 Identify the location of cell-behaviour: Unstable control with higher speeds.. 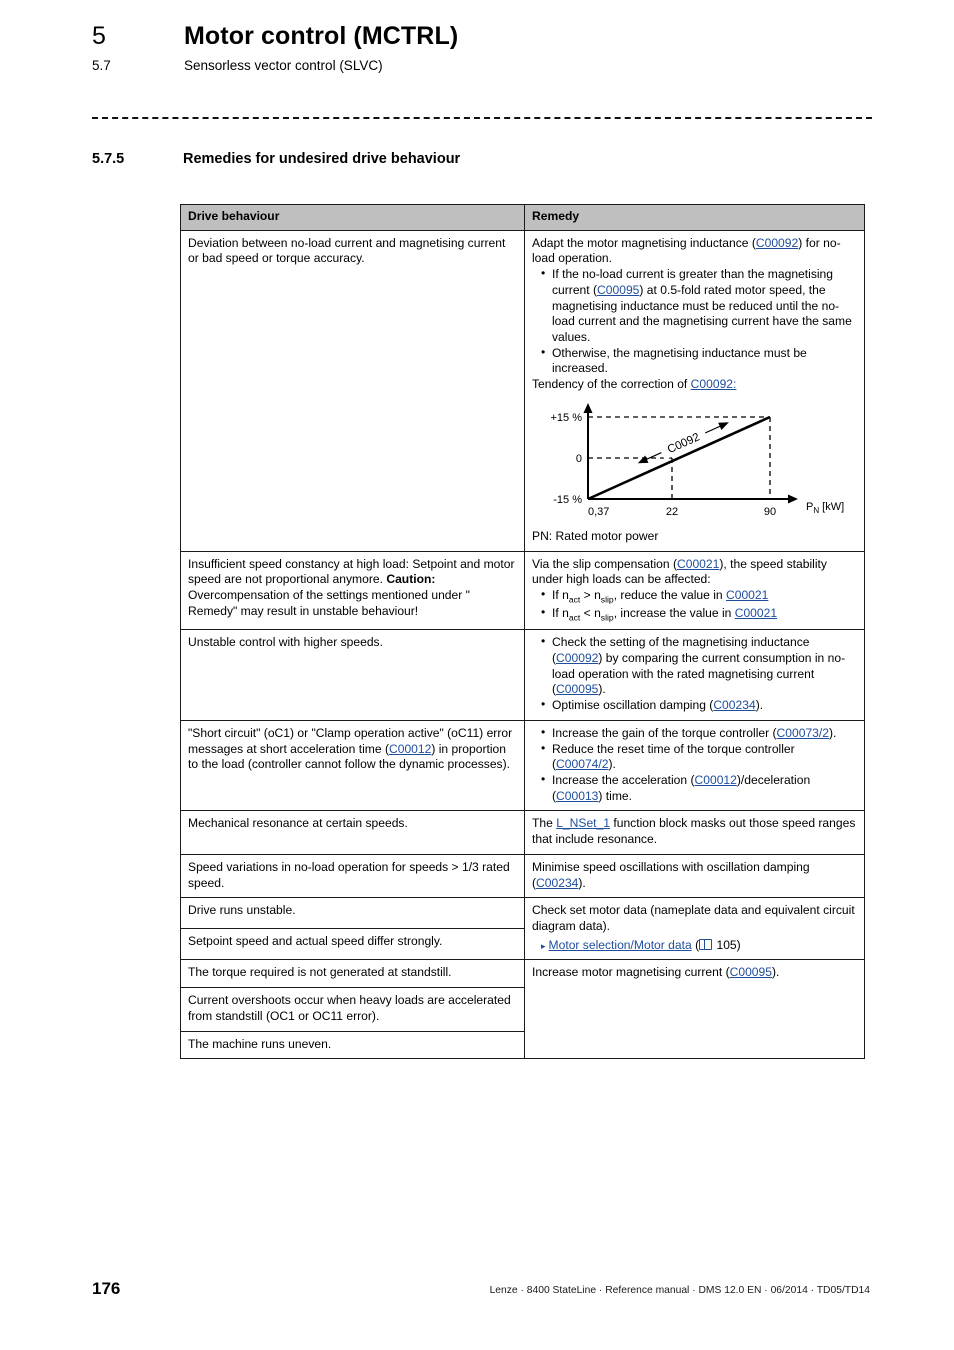
(352, 675).